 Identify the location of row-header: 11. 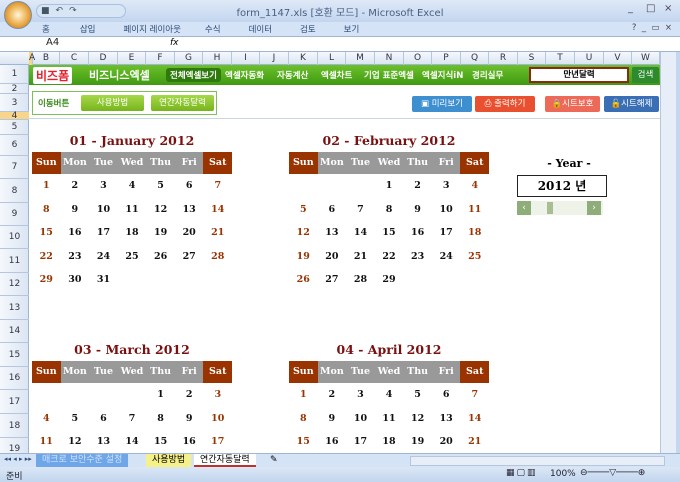
(14, 261).